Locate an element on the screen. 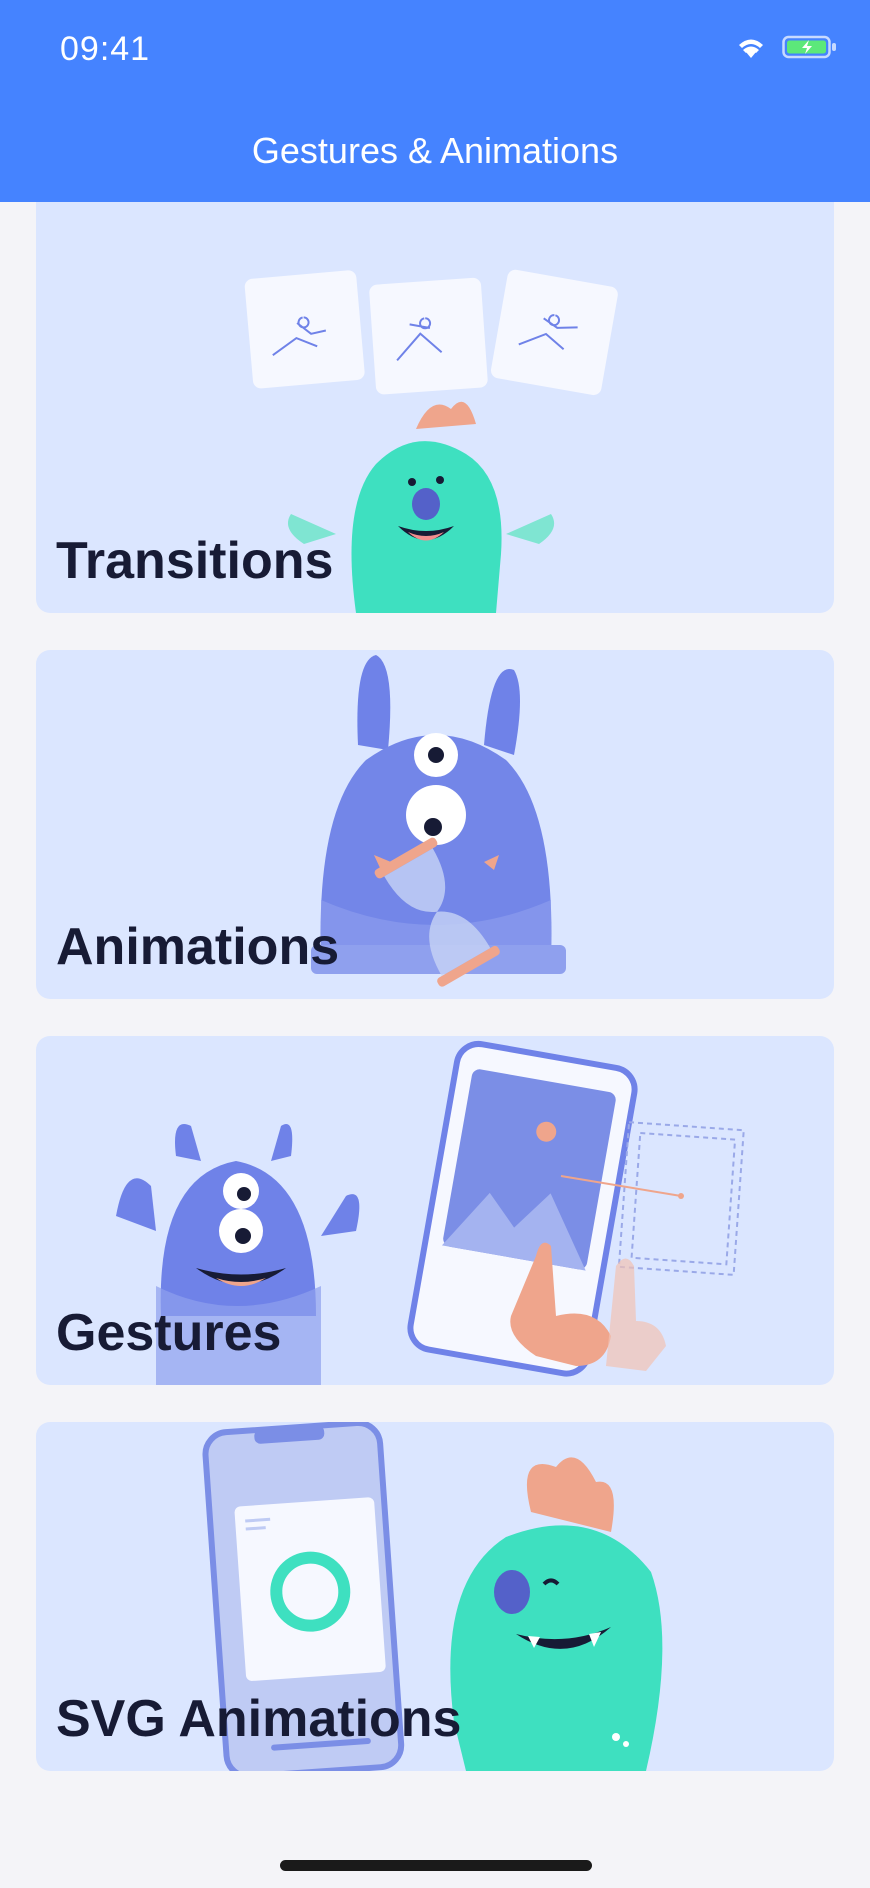 This screenshot has height=1888, width=870. app-header: 09:41 Gestures & Animations is located at coordinates (435, 101).